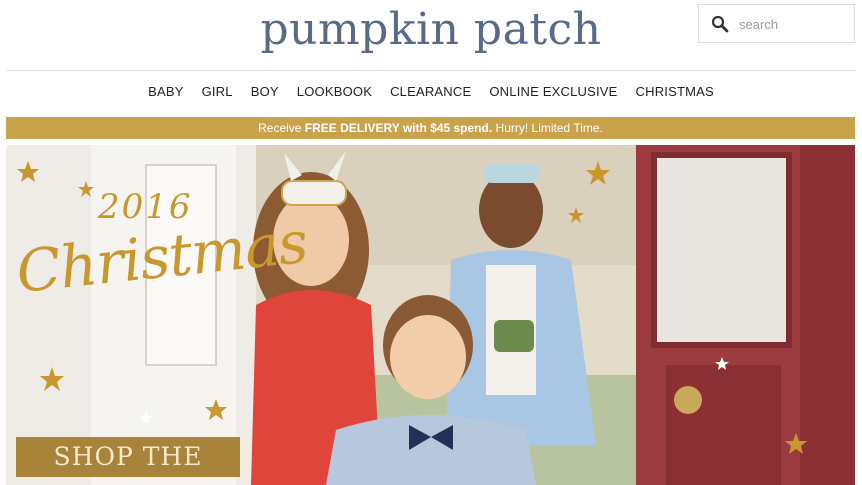  I want to click on nav-baby: BABY, so click(165, 91).